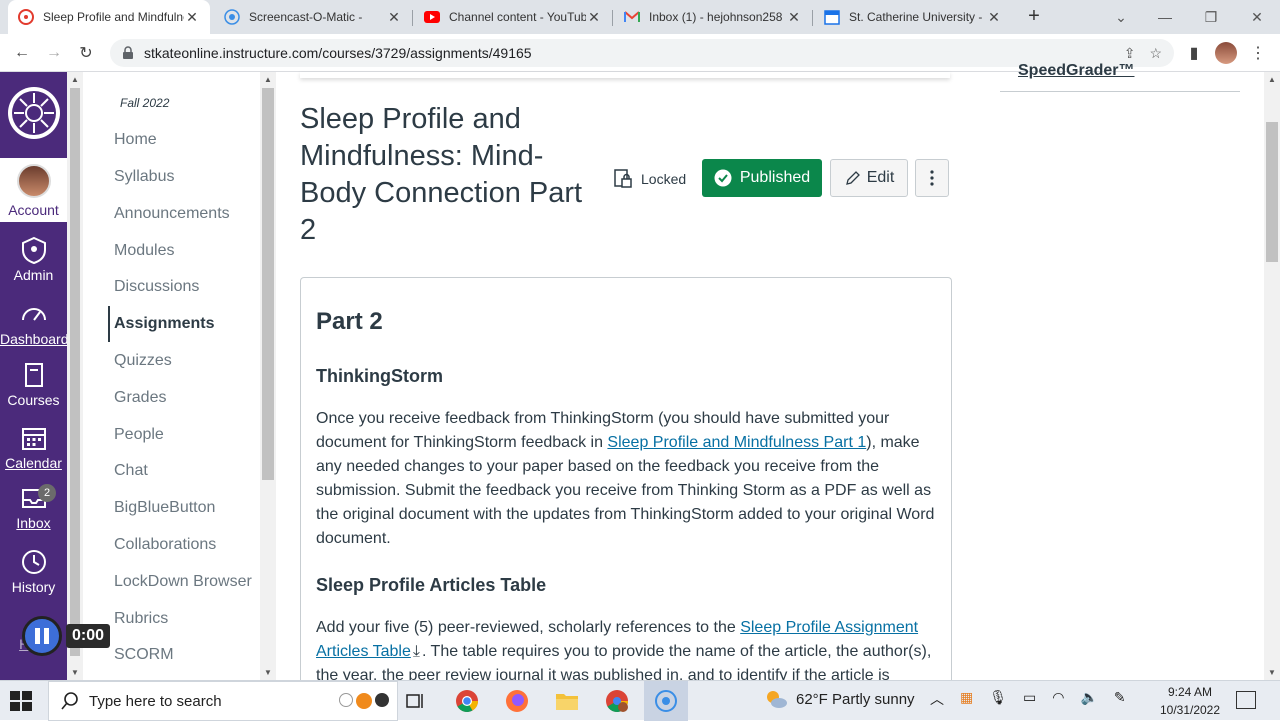  What do you see at coordinates (109, 17) in the screenshot?
I see `tab-sleep-profile: Sleep Profile and Mindfulness ✕` at bounding box center [109, 17].